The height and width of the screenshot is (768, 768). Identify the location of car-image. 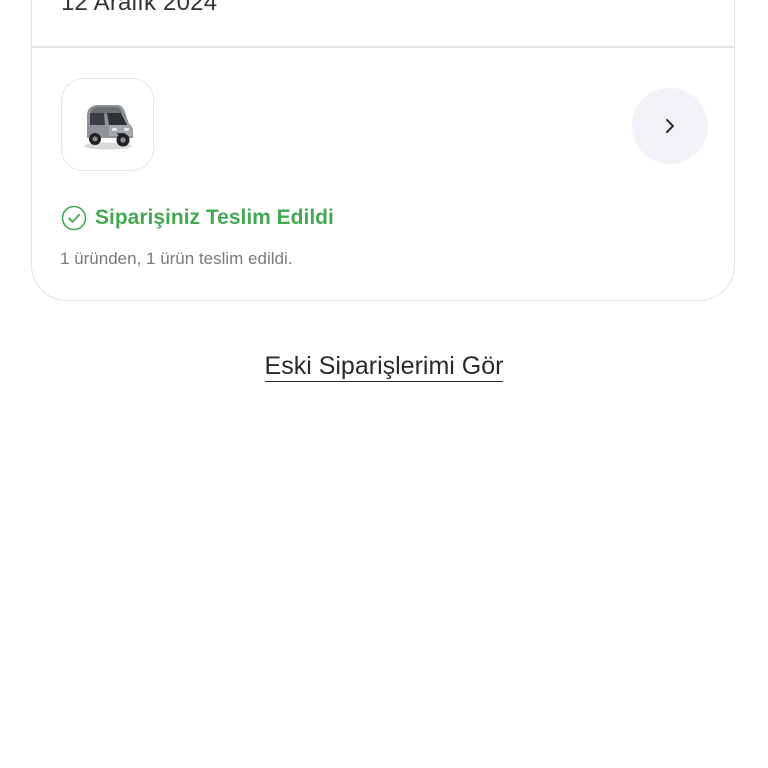
(108, 126).